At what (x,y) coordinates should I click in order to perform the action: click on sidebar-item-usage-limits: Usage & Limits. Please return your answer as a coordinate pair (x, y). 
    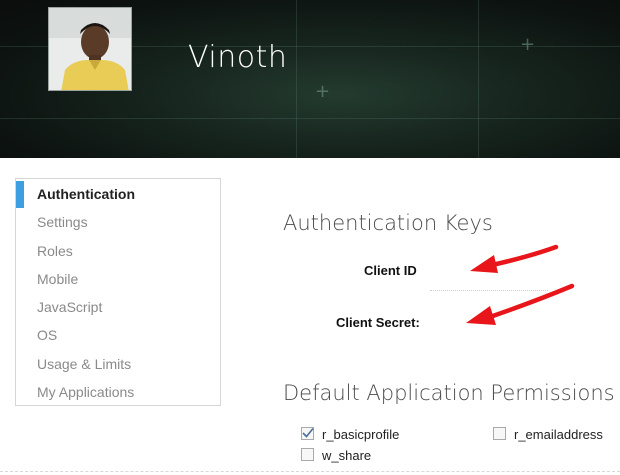
    Looking at the image, I should click on (84, 364).